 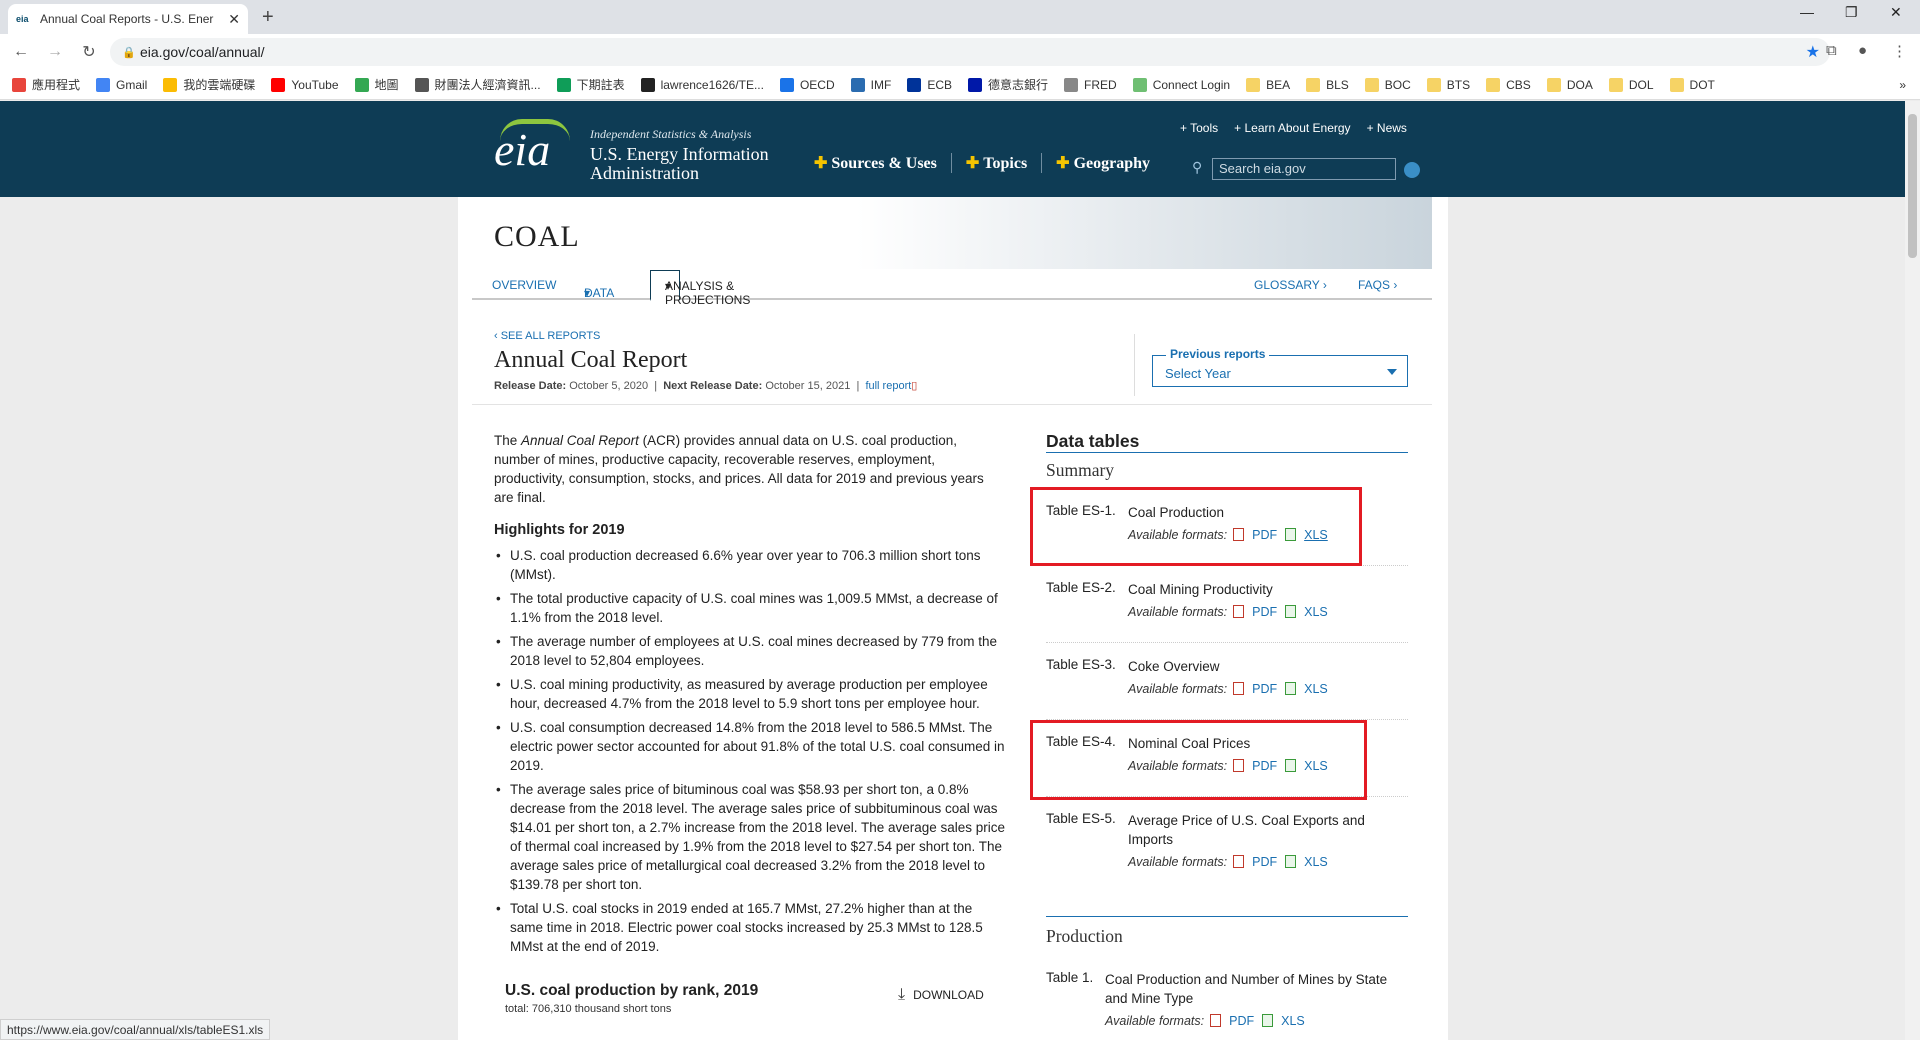 What do you see at coordinates (1112, 163) in the screenshot?
I see `nav-label: Geography` at bounding box center [1112, 163].